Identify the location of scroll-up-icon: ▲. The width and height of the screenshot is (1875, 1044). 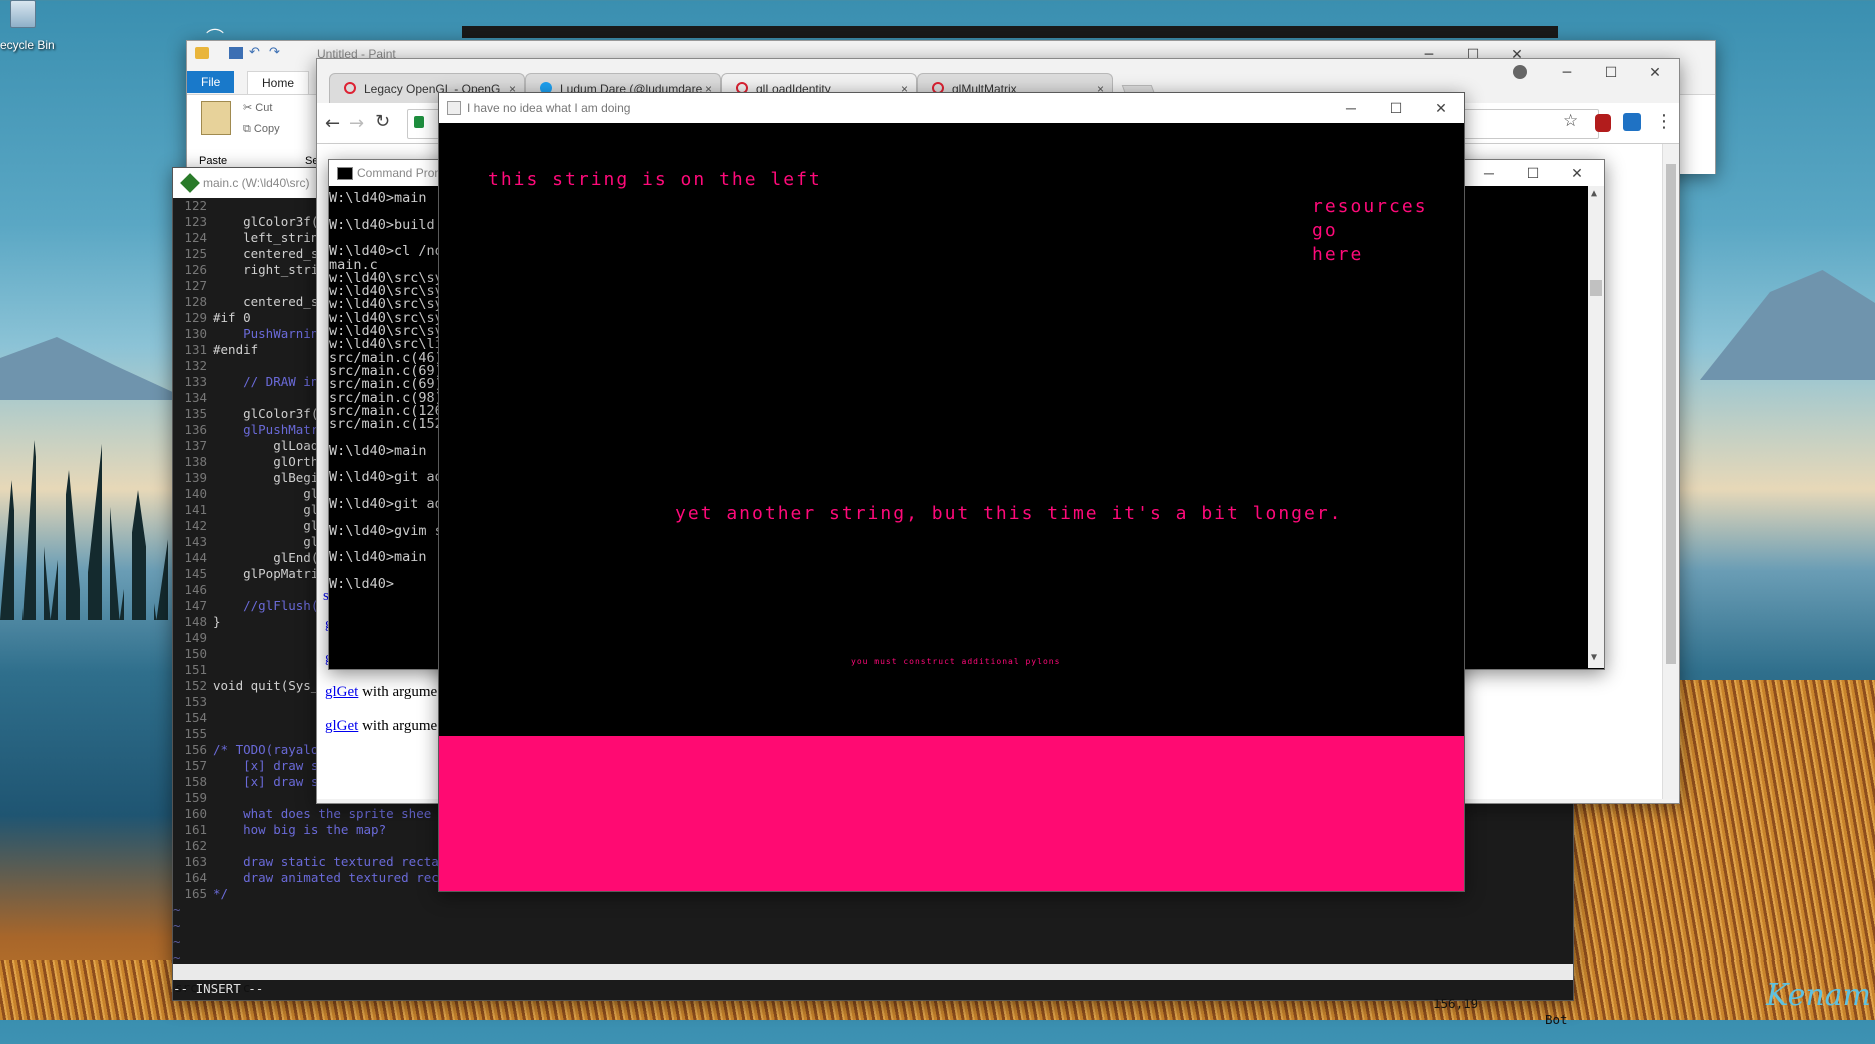
(1594, 193).